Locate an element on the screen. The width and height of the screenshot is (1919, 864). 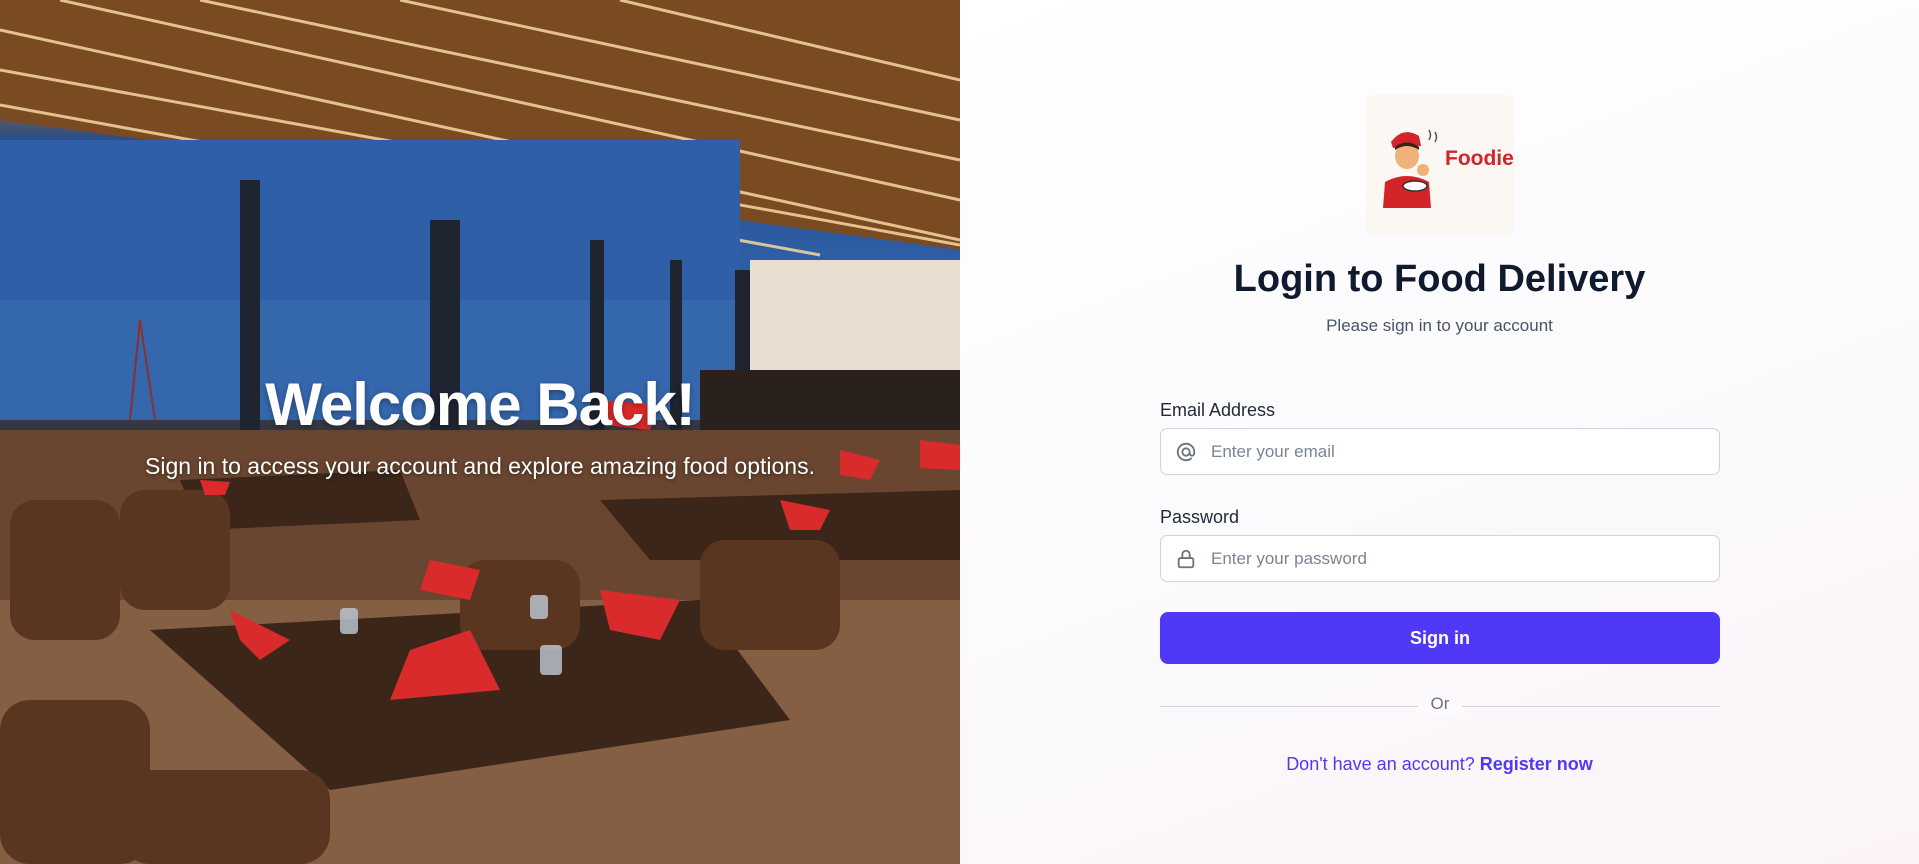
password-field is located at coordinates (1440, 558).